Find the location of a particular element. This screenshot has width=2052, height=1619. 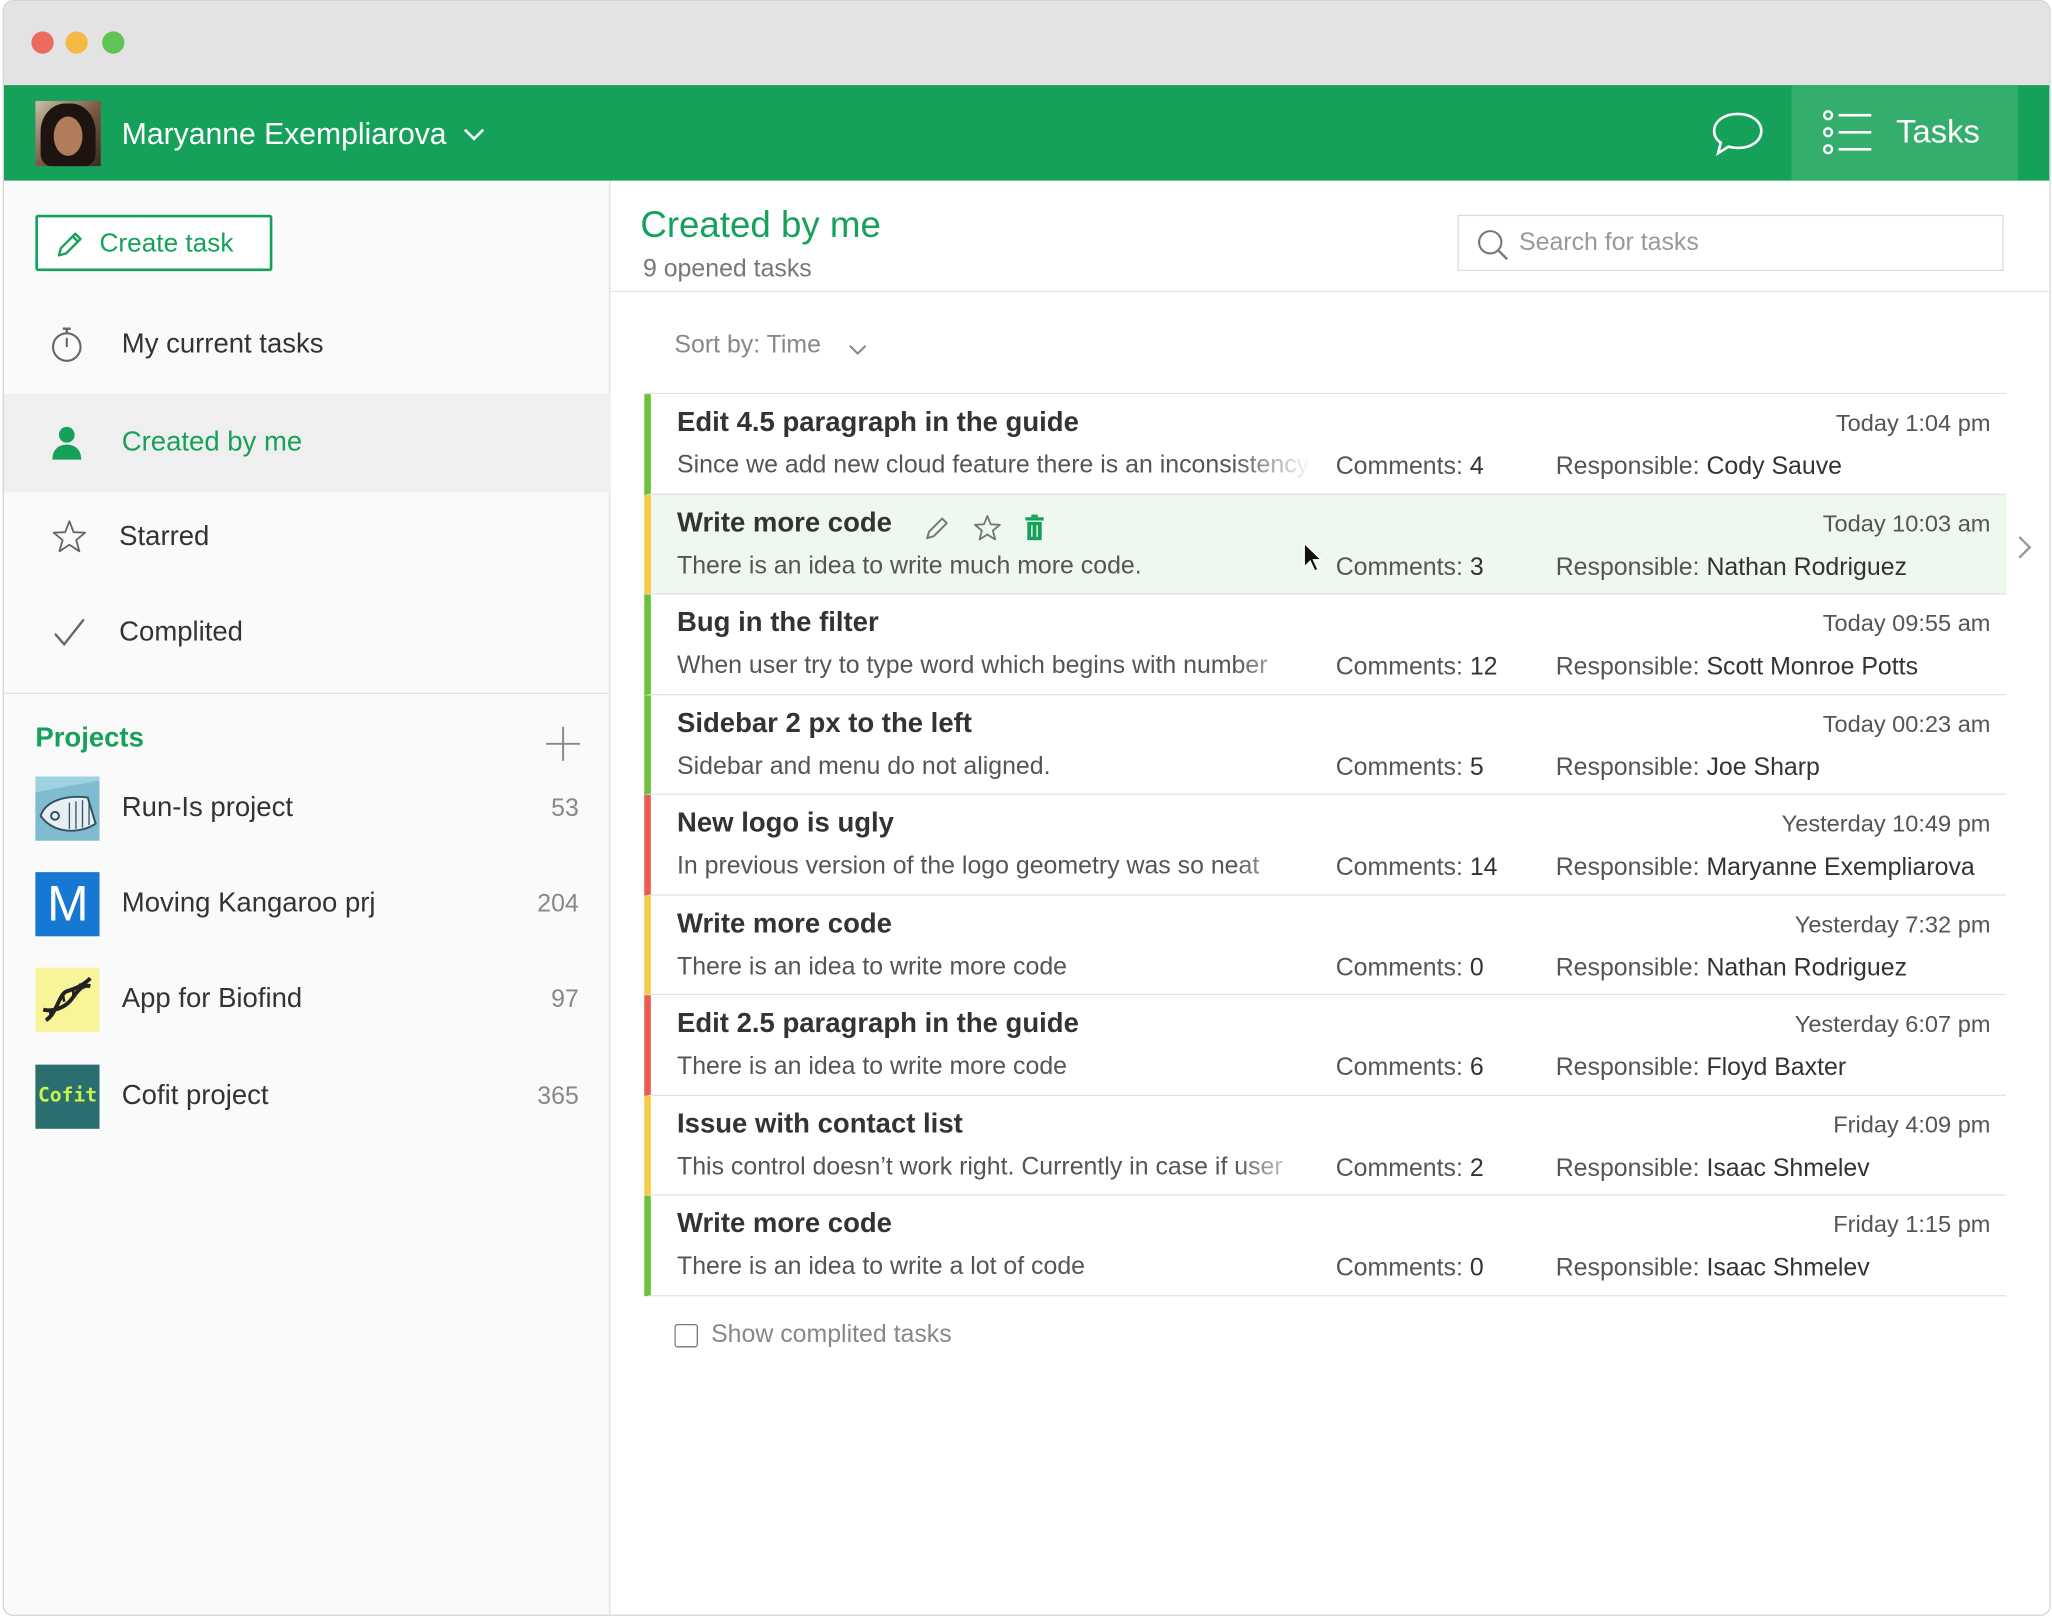

project-count: 53 is located at coordinates (565, 808).